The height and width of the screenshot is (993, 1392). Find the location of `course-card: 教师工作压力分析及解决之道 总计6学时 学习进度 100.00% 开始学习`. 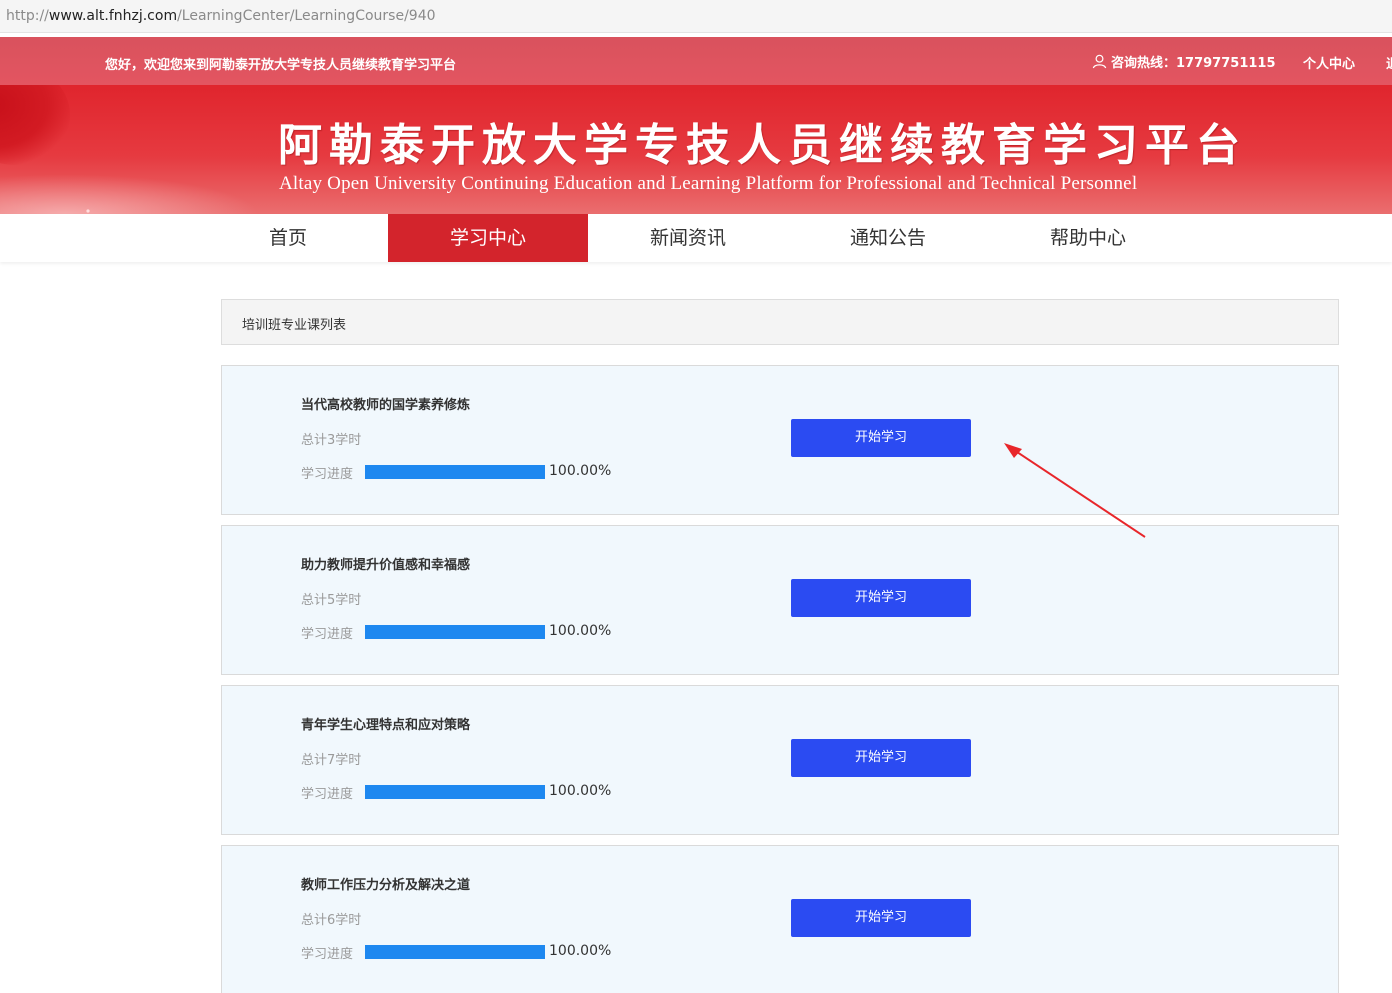

course-card: 教师工作压力分析及解决之道 总计6学时 学习进度 100.00% 开始学习 is located at coordinates (780, 919).